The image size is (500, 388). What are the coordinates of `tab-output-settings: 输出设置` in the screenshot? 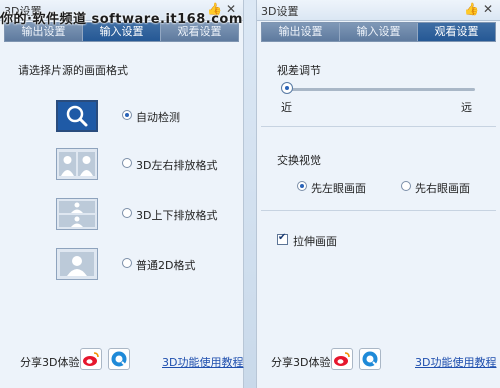 It's located at (301, 32).